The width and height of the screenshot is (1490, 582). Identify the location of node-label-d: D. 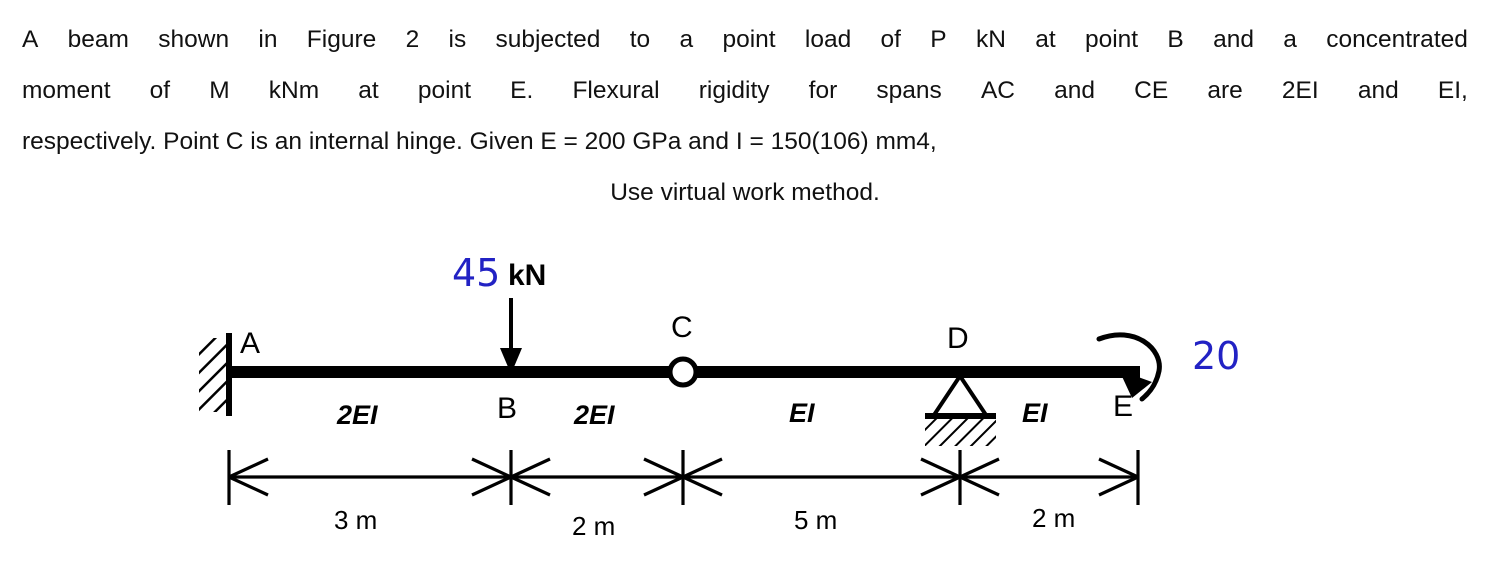
(958, 338).